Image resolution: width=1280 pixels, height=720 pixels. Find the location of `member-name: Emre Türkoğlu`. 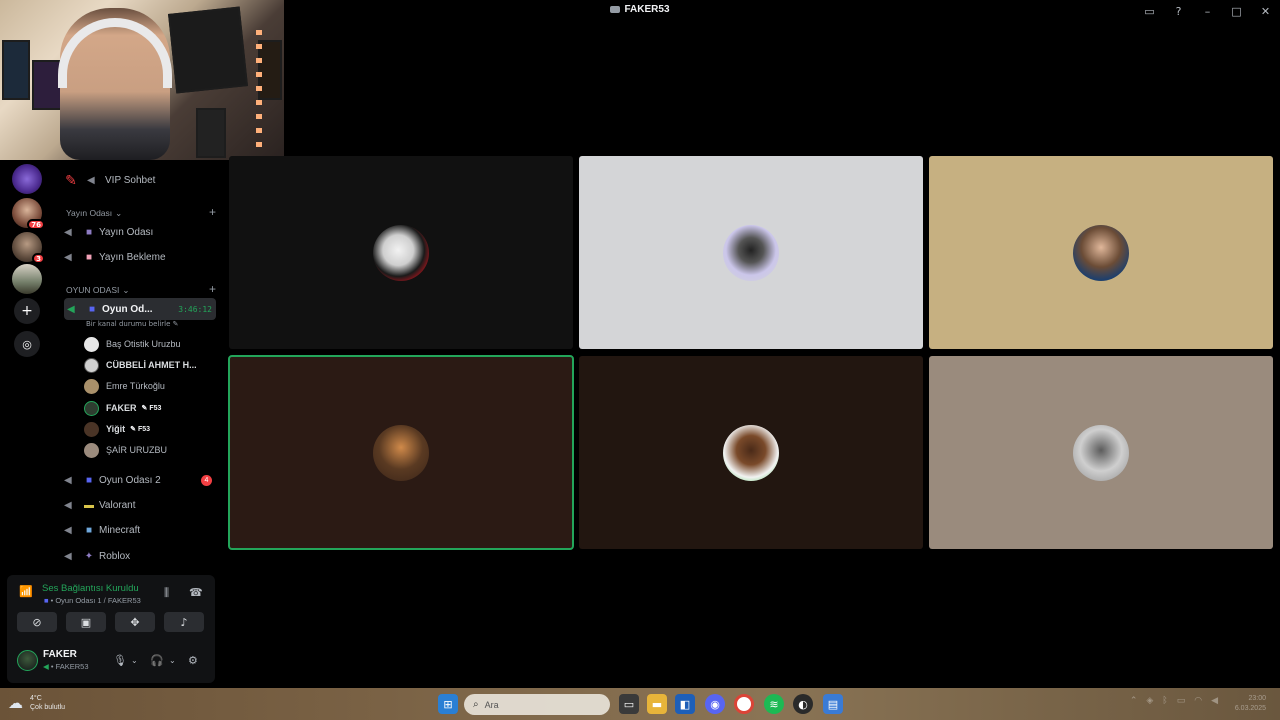

member-name: Emre Türkoğlu is located at coordinates (135, 386).